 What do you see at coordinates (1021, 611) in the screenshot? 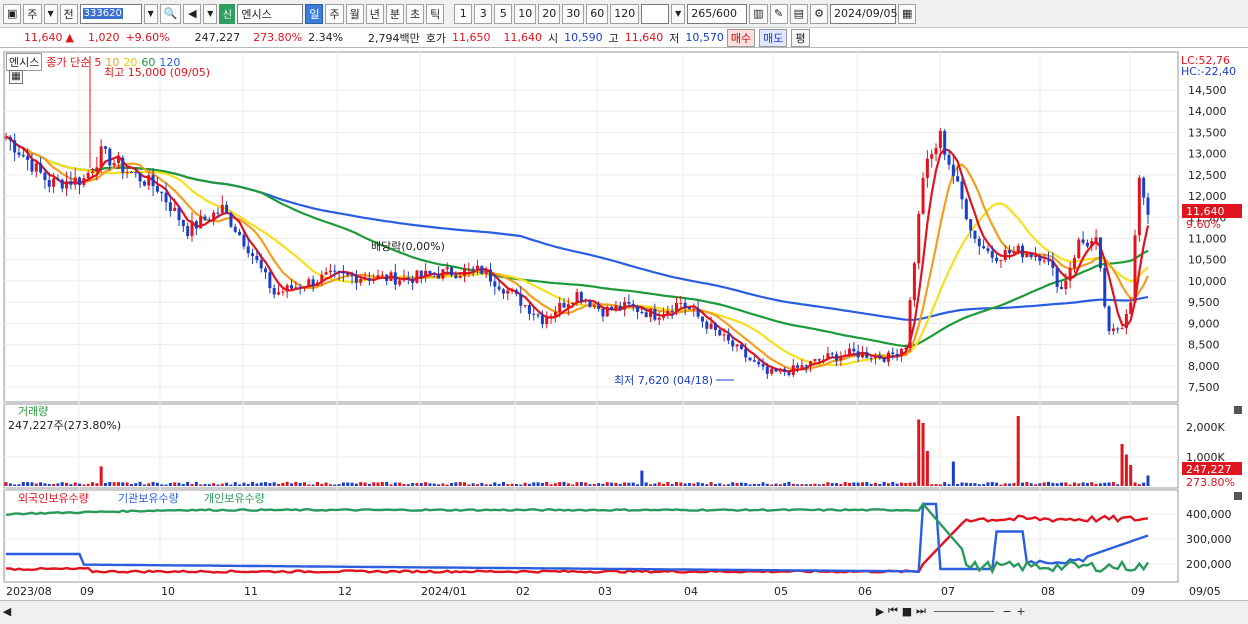
I see `zoom-in-icon: +` at bounding box center [1021, 611].